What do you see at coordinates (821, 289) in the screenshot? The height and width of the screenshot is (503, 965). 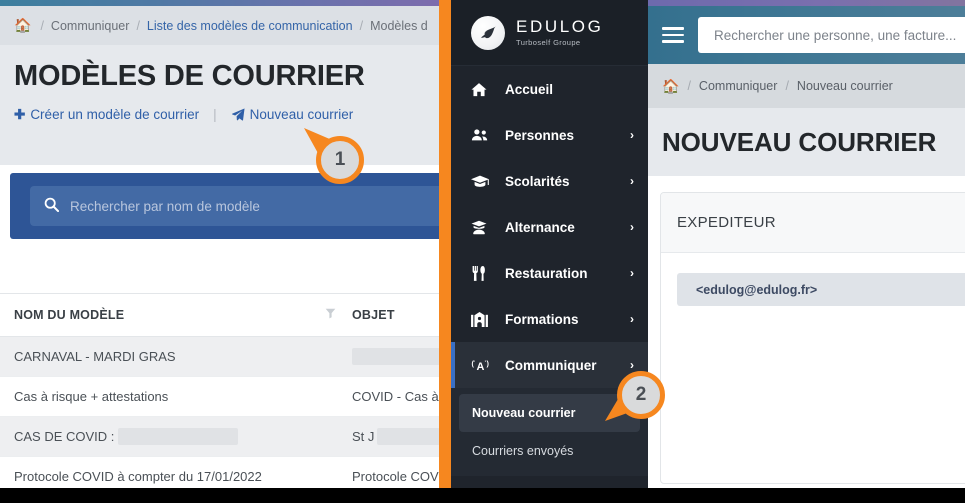 I see `sender-field: <edulog@edulog.fr>` at bounding box center [821, 289].